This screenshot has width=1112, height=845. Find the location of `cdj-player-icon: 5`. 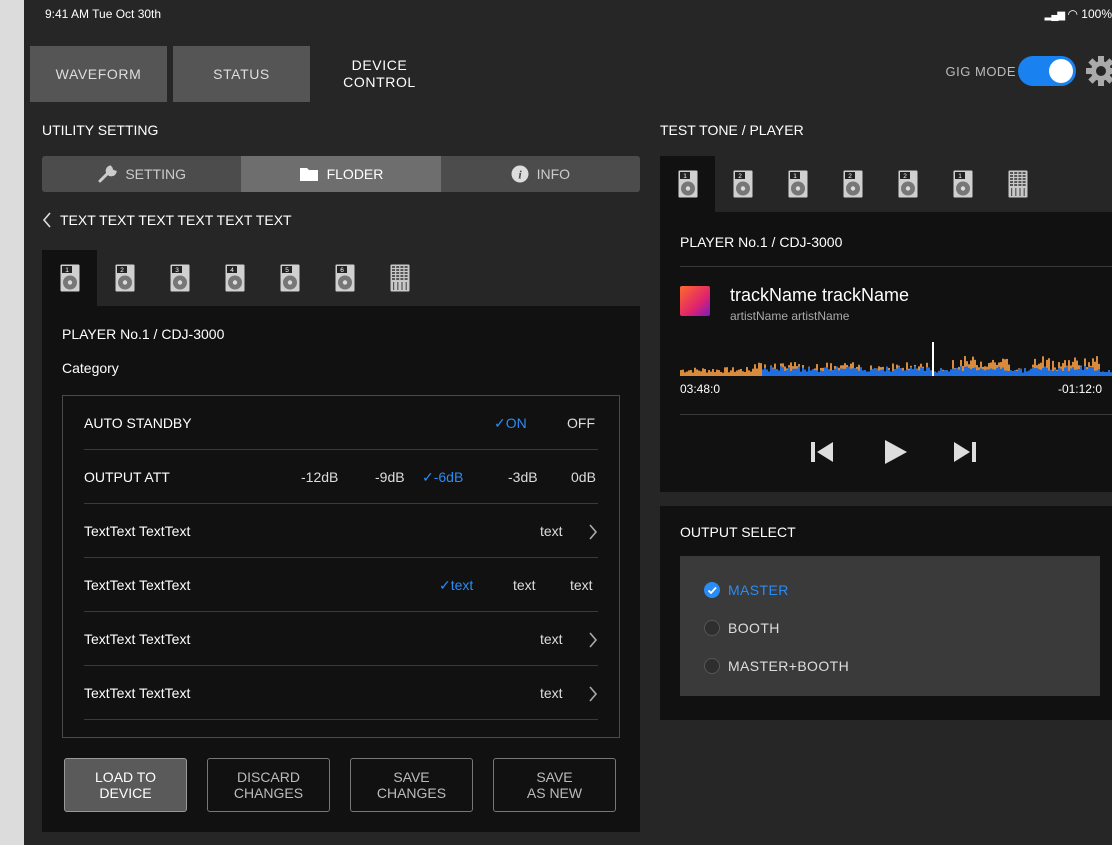

cdj-player-icon: 5 is located at coordinates (289, 278).